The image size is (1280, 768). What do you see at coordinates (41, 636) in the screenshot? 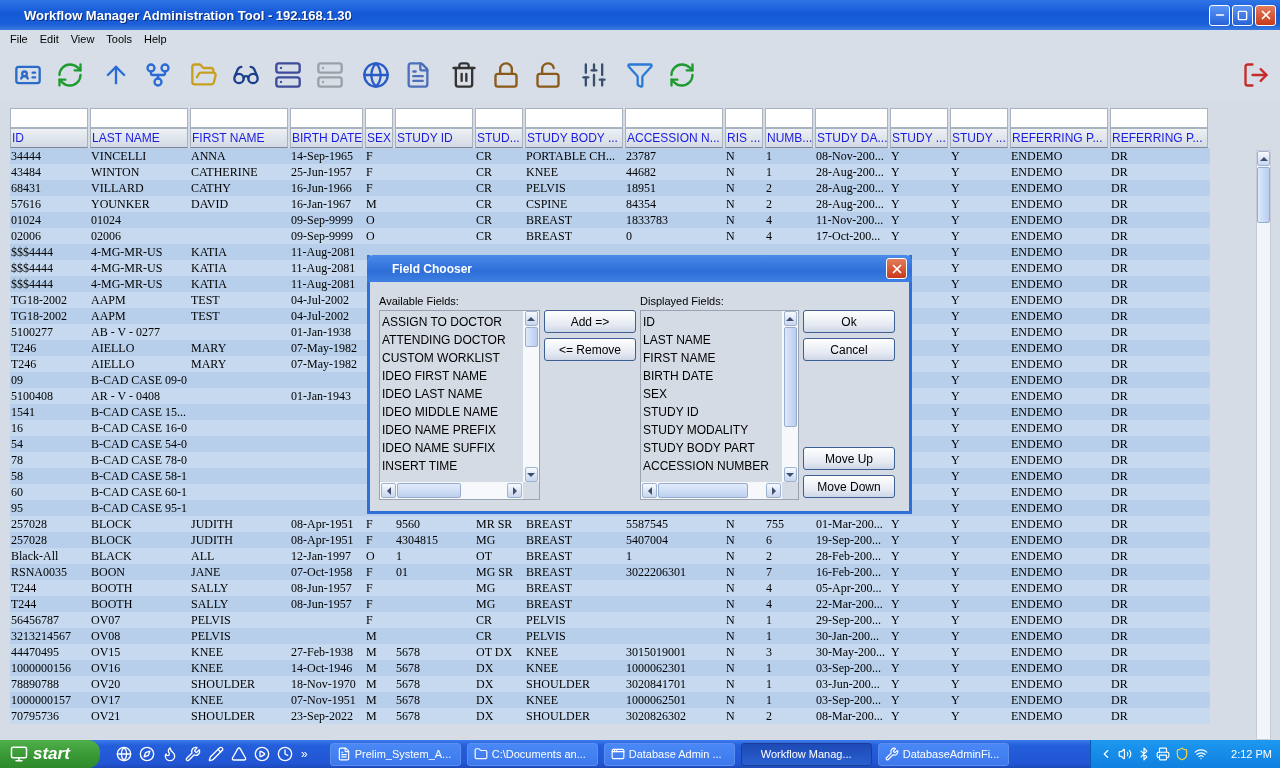
I see `table-cell-text: 3213214567` at bounding box center [41, 636].